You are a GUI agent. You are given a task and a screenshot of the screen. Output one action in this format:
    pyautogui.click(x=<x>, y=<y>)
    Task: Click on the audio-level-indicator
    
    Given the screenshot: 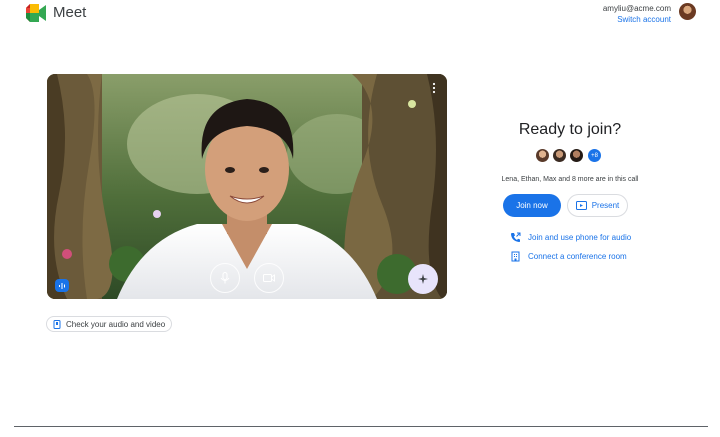 What is the action you would take?
    pyautogui.click(x=62, y=285)
    